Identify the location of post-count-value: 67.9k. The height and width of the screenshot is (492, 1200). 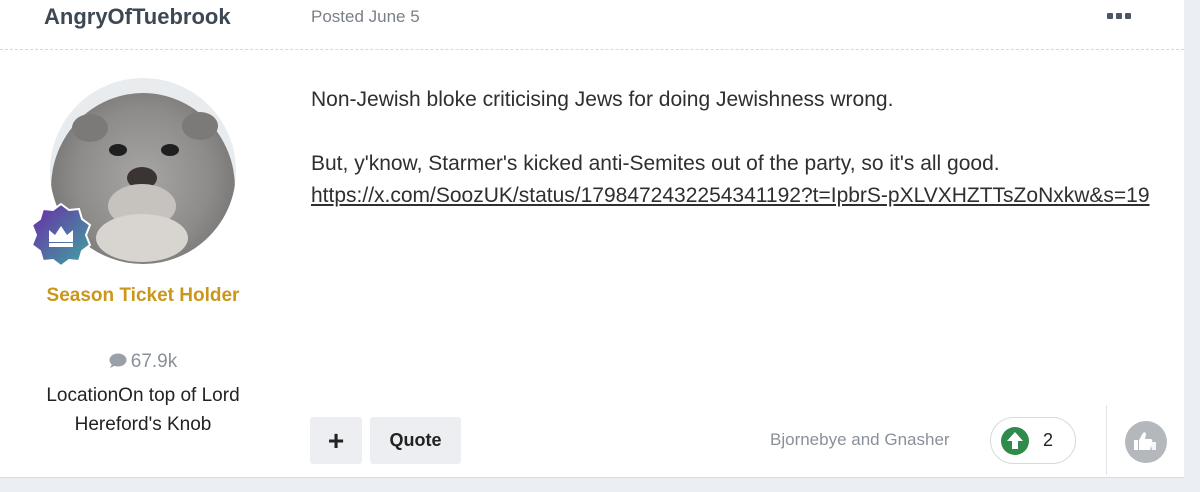
(154, 361).